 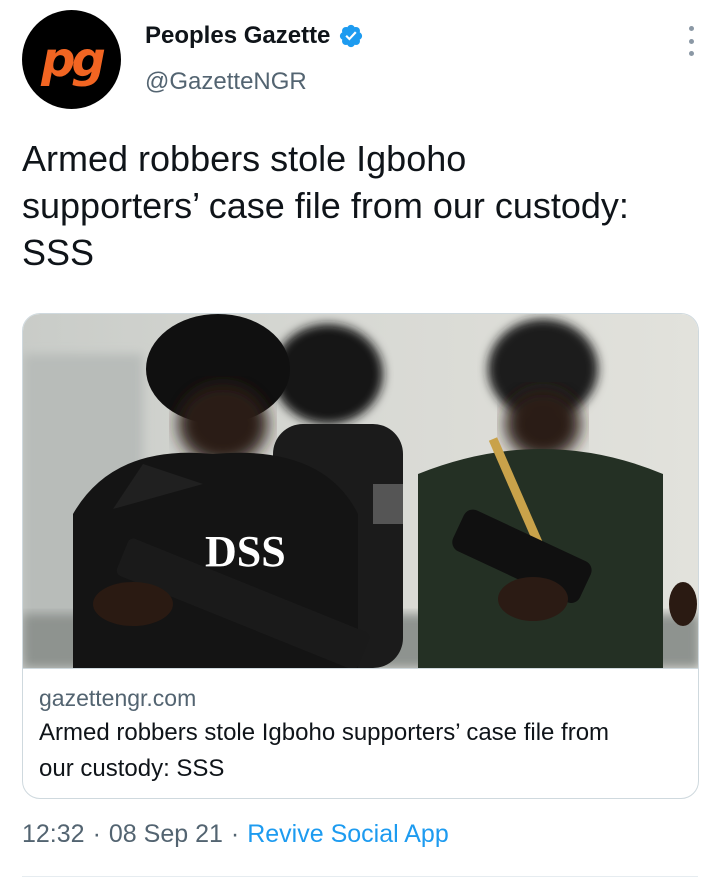 What do you see at coordinates (362, 60) in the screenshot?
I see `tweet-header: pg Peoples Gazette @GazetteNGR` at bounding box center [362, 60].